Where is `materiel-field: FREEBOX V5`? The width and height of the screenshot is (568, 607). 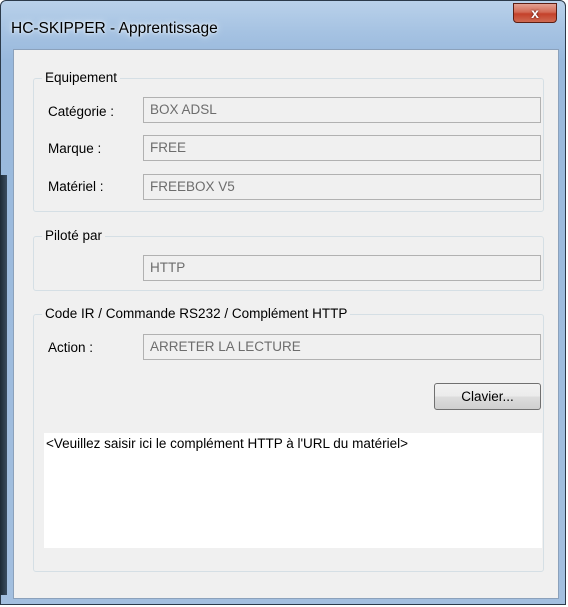
materiel-field: FREEBOX V5 is located at coordinates (342, 187).